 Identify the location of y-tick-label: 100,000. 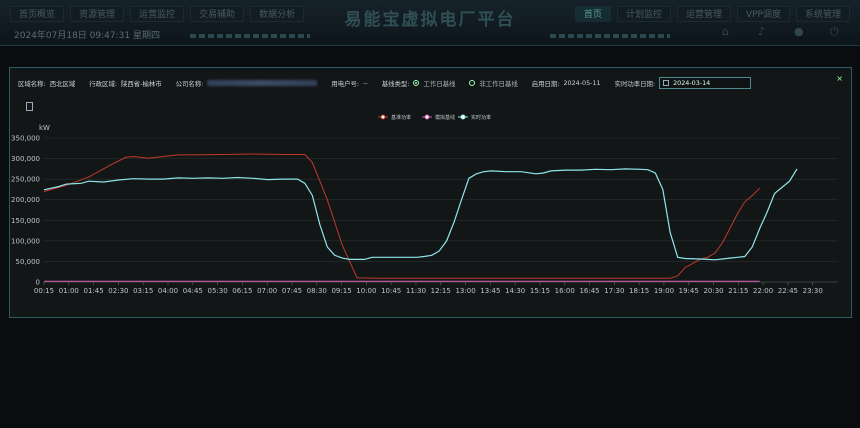
(25, 241).